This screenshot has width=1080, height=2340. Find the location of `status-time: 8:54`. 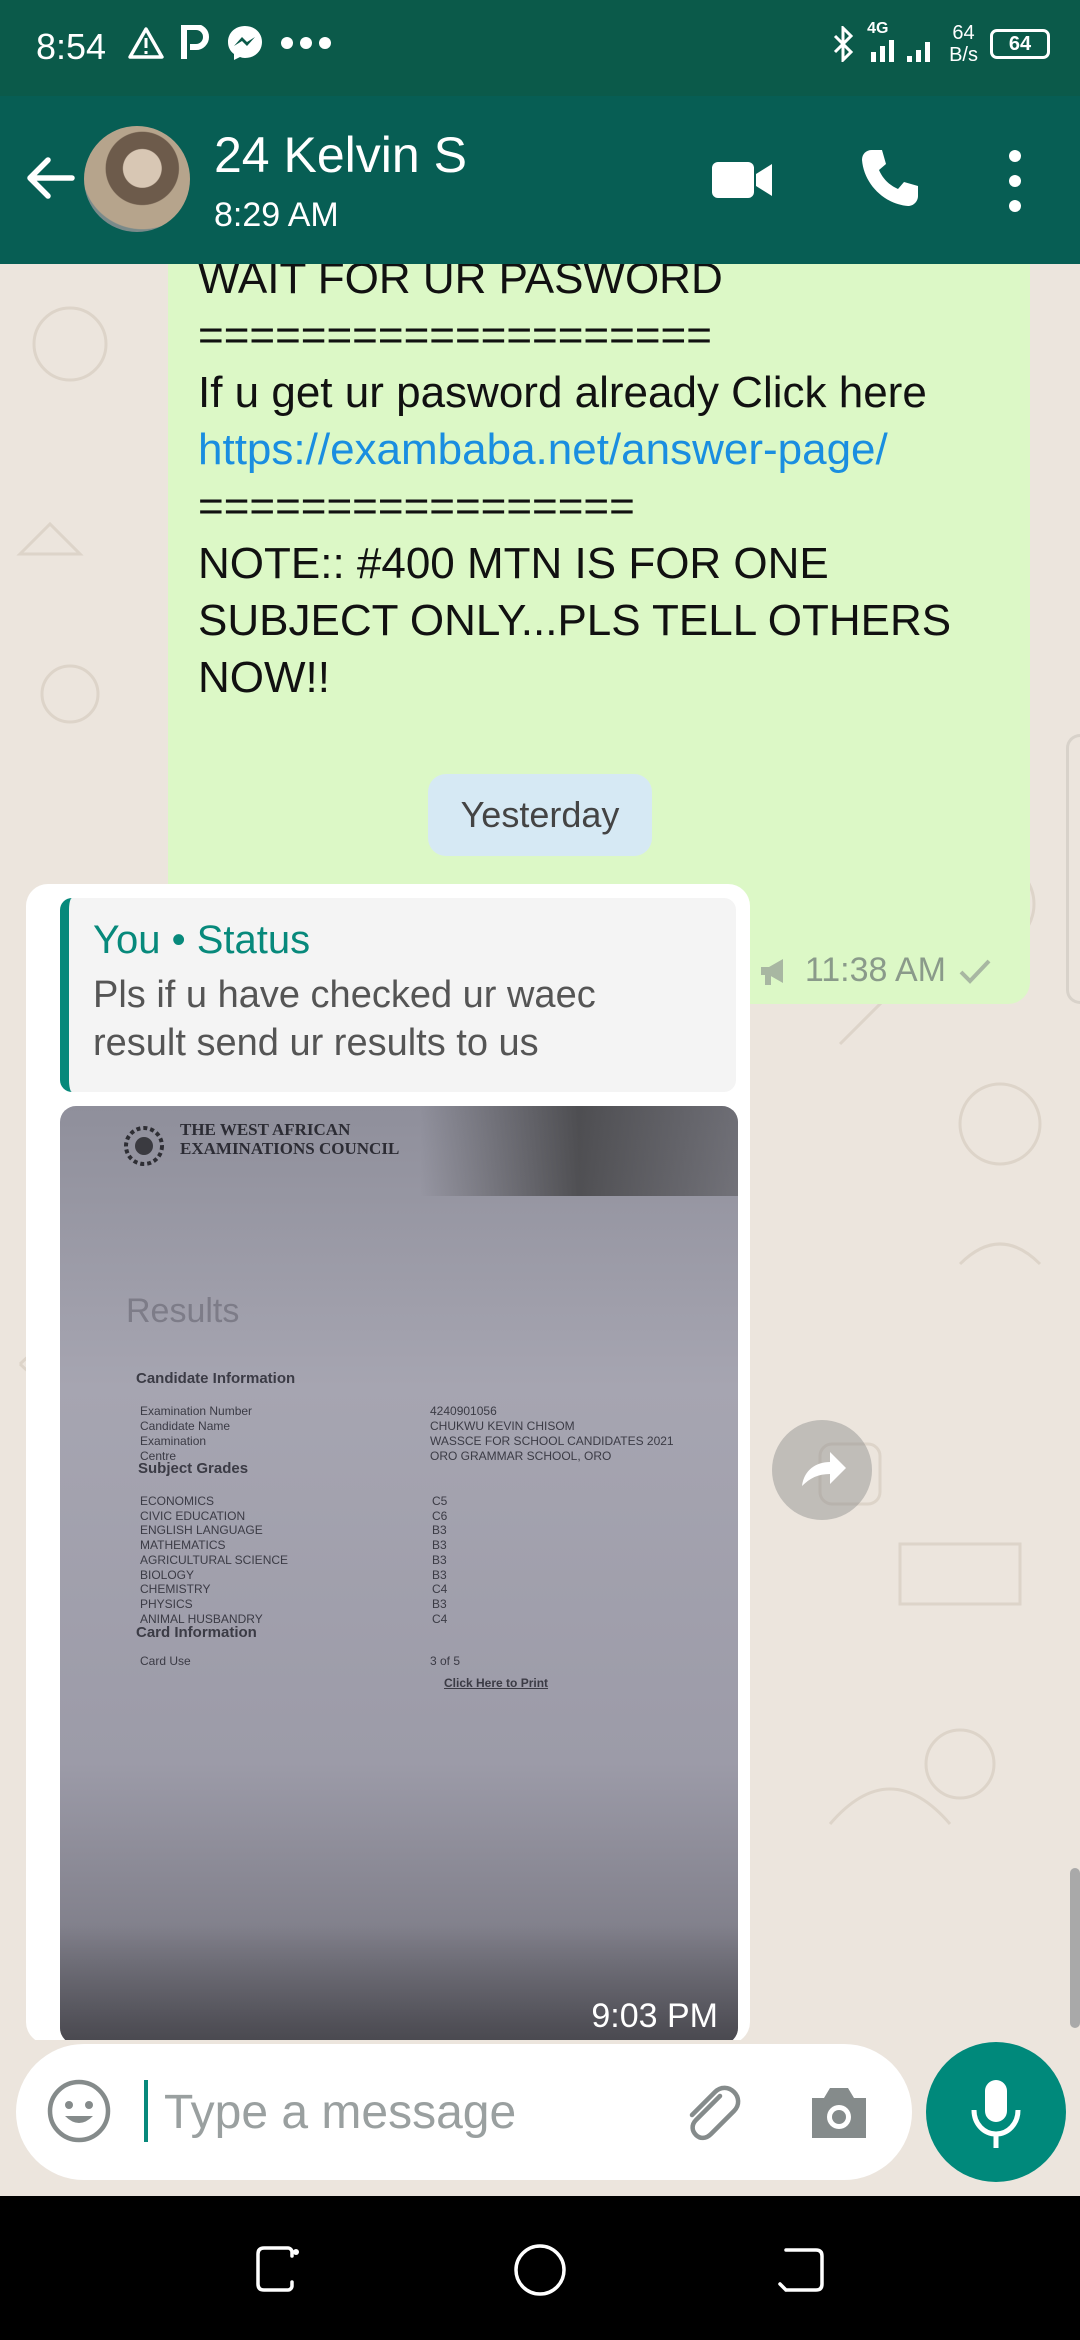

status-time: 8:54 is located at coordinates (71, 46).